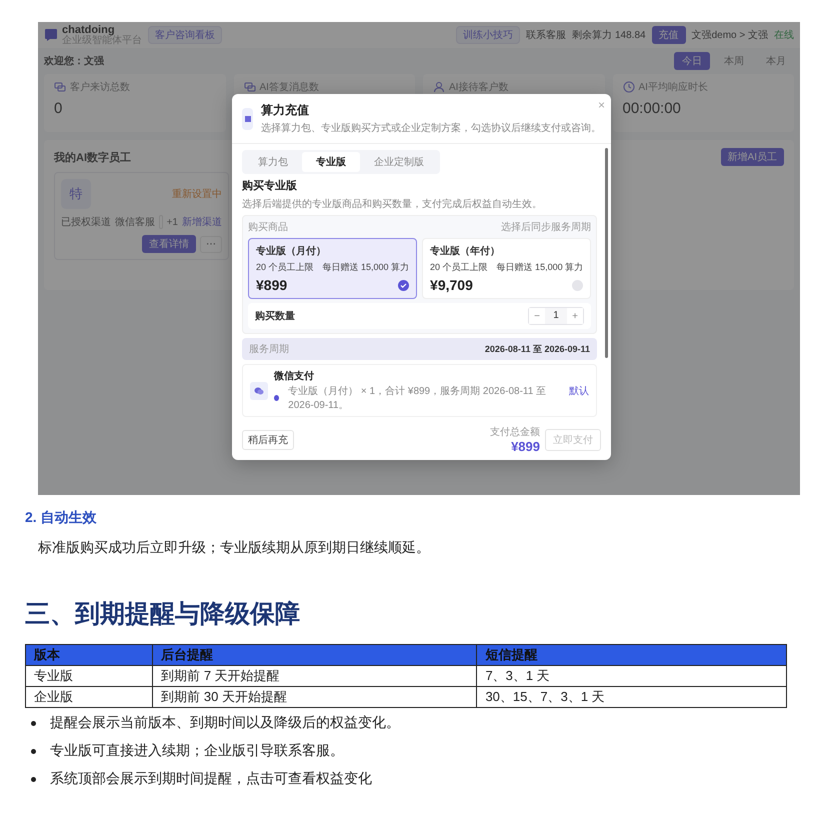 This screenshot has height=831, width=825. Describe the element at coordinates (135, 222) in the screenshot. I see `channel-name: 微信客服` at that location.